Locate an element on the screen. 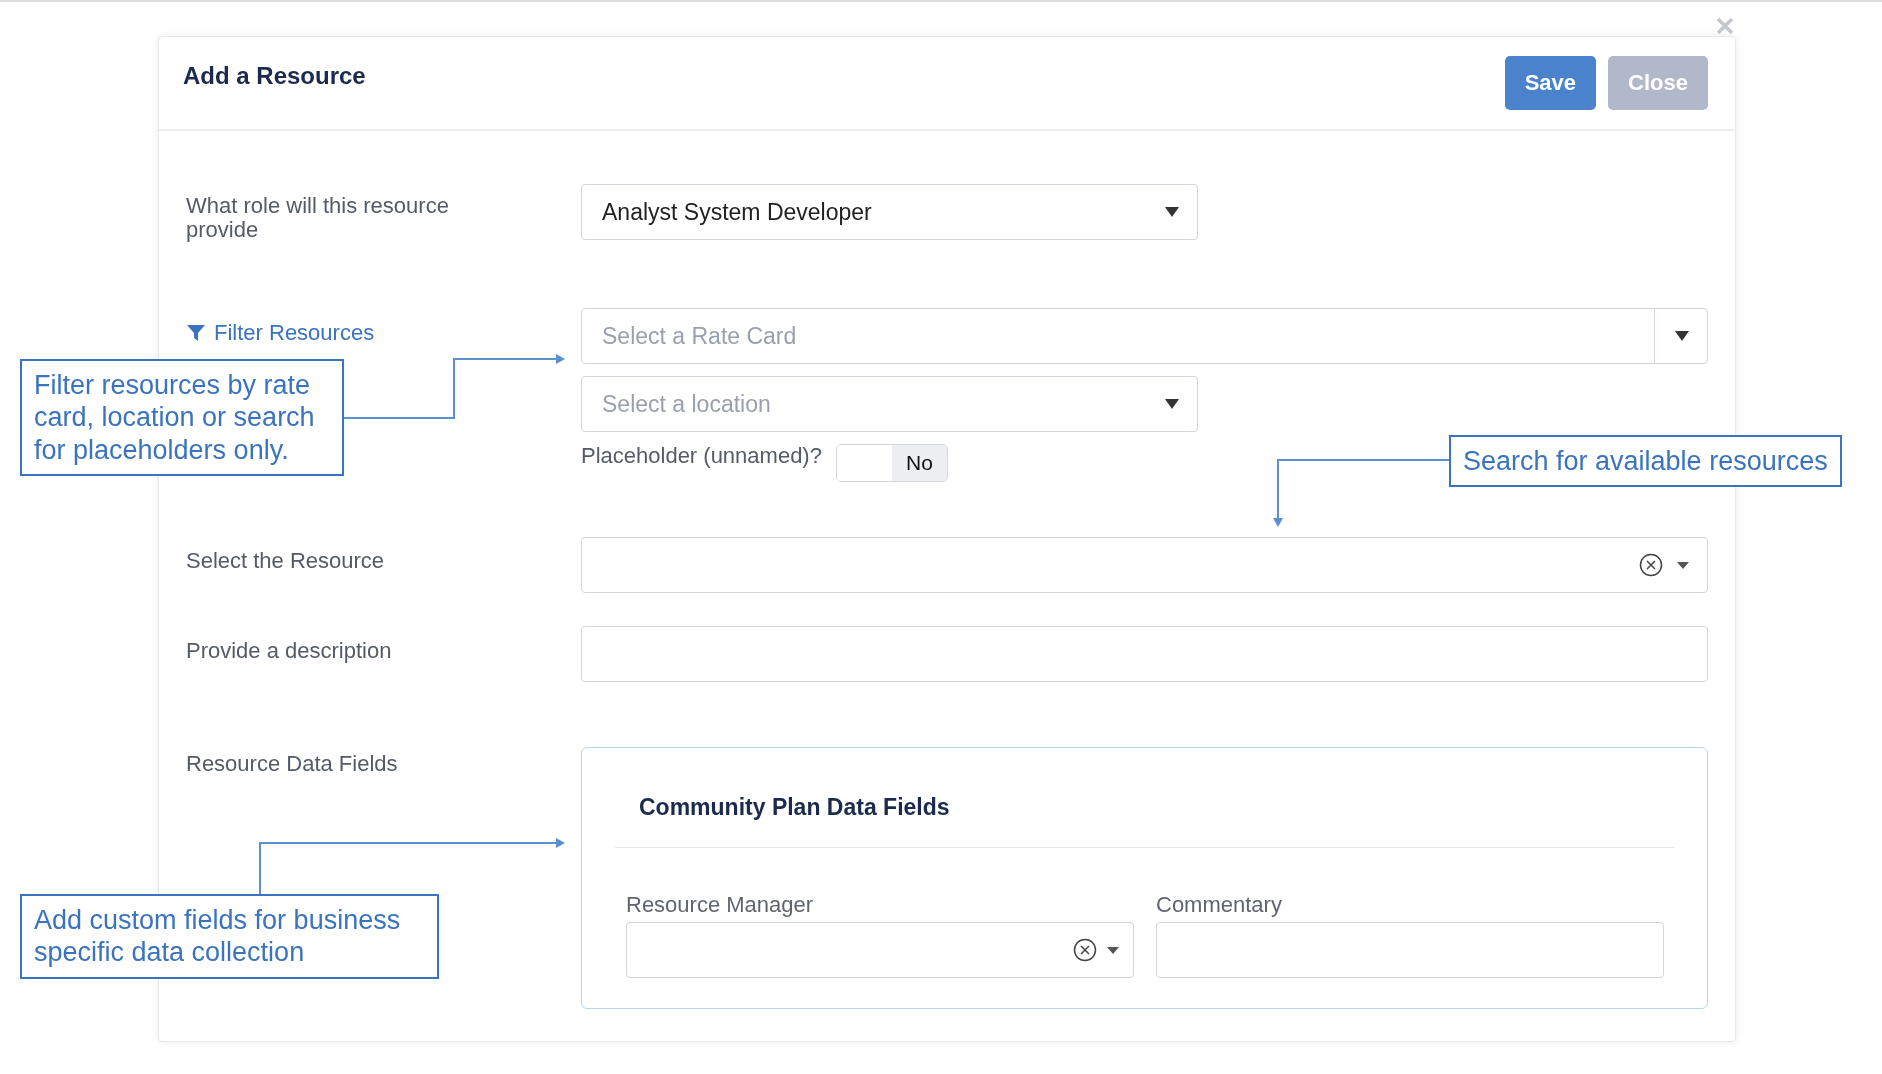 The width and height of the screenshot is (1882, 1074). filter-icon is located at coordinates (196, 333).